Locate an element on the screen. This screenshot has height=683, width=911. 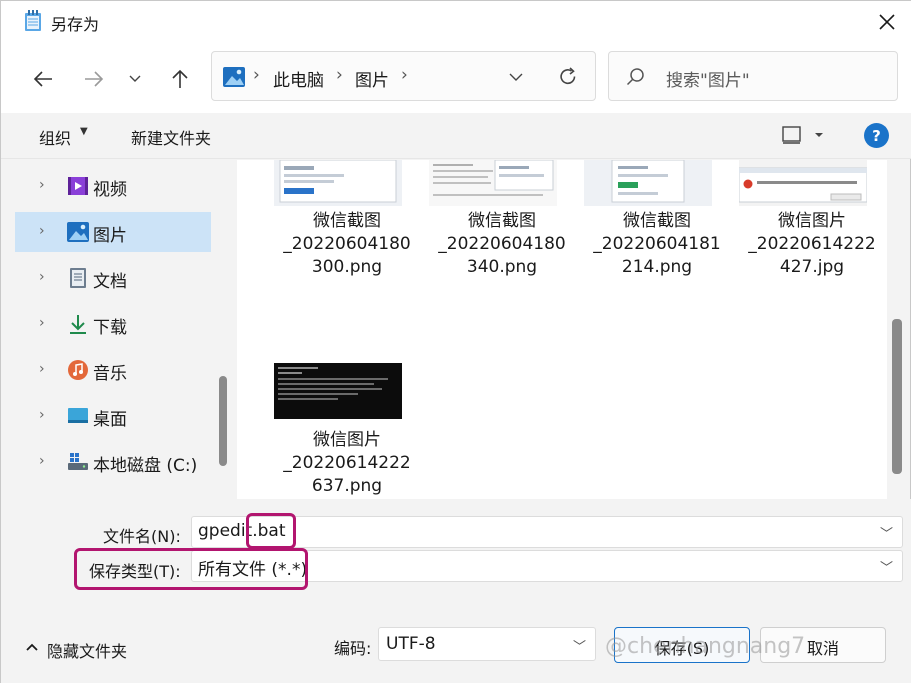
back-button is located at coordinates (43, 79).